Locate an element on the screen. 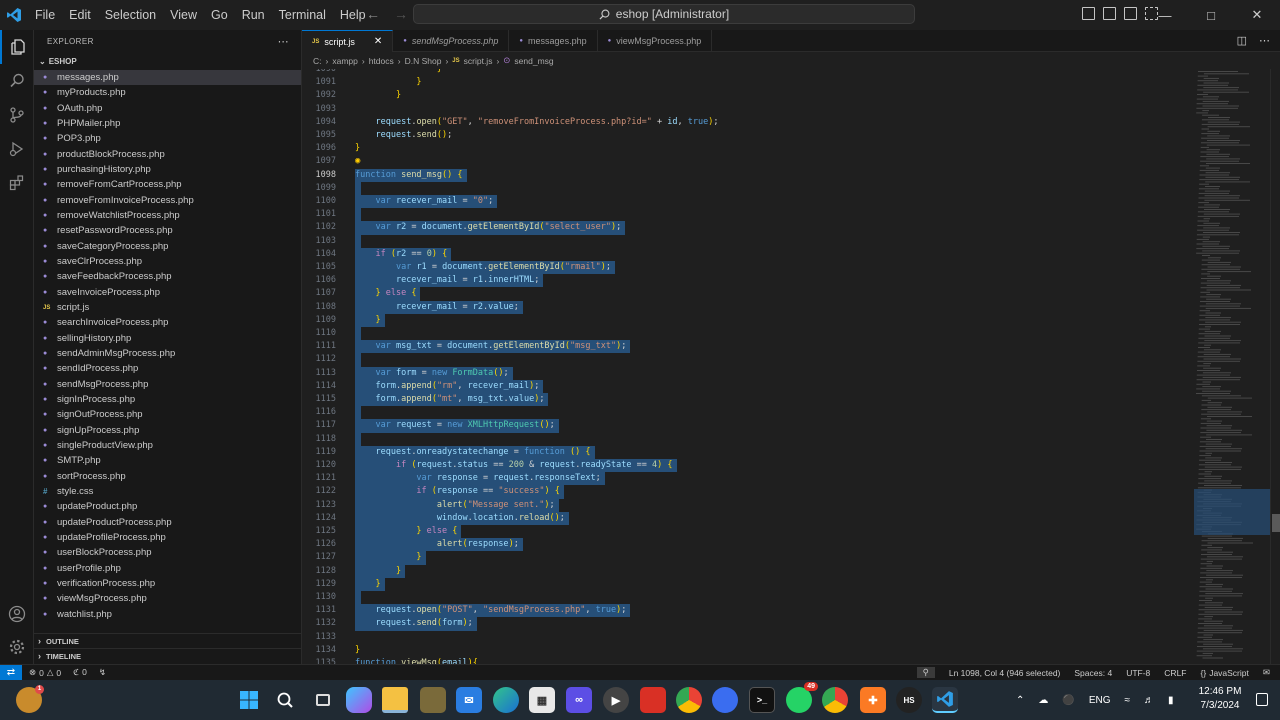 The image size is (1280, 720). code-line: 1125 } else { is located at coordinates (747, 532).